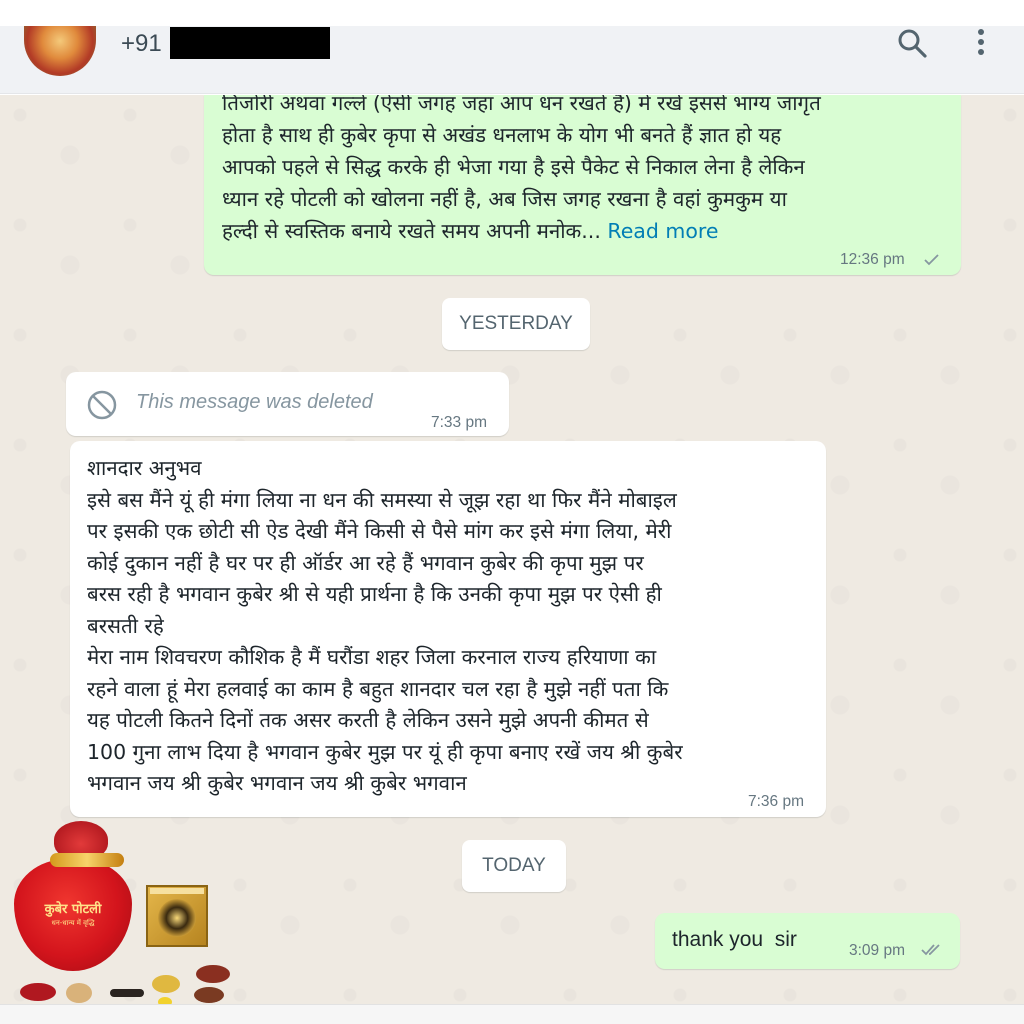  What do you see at coordinates (209, 995) in the screenshot?
I see `item-seeds` at bounding box center [209, 995].